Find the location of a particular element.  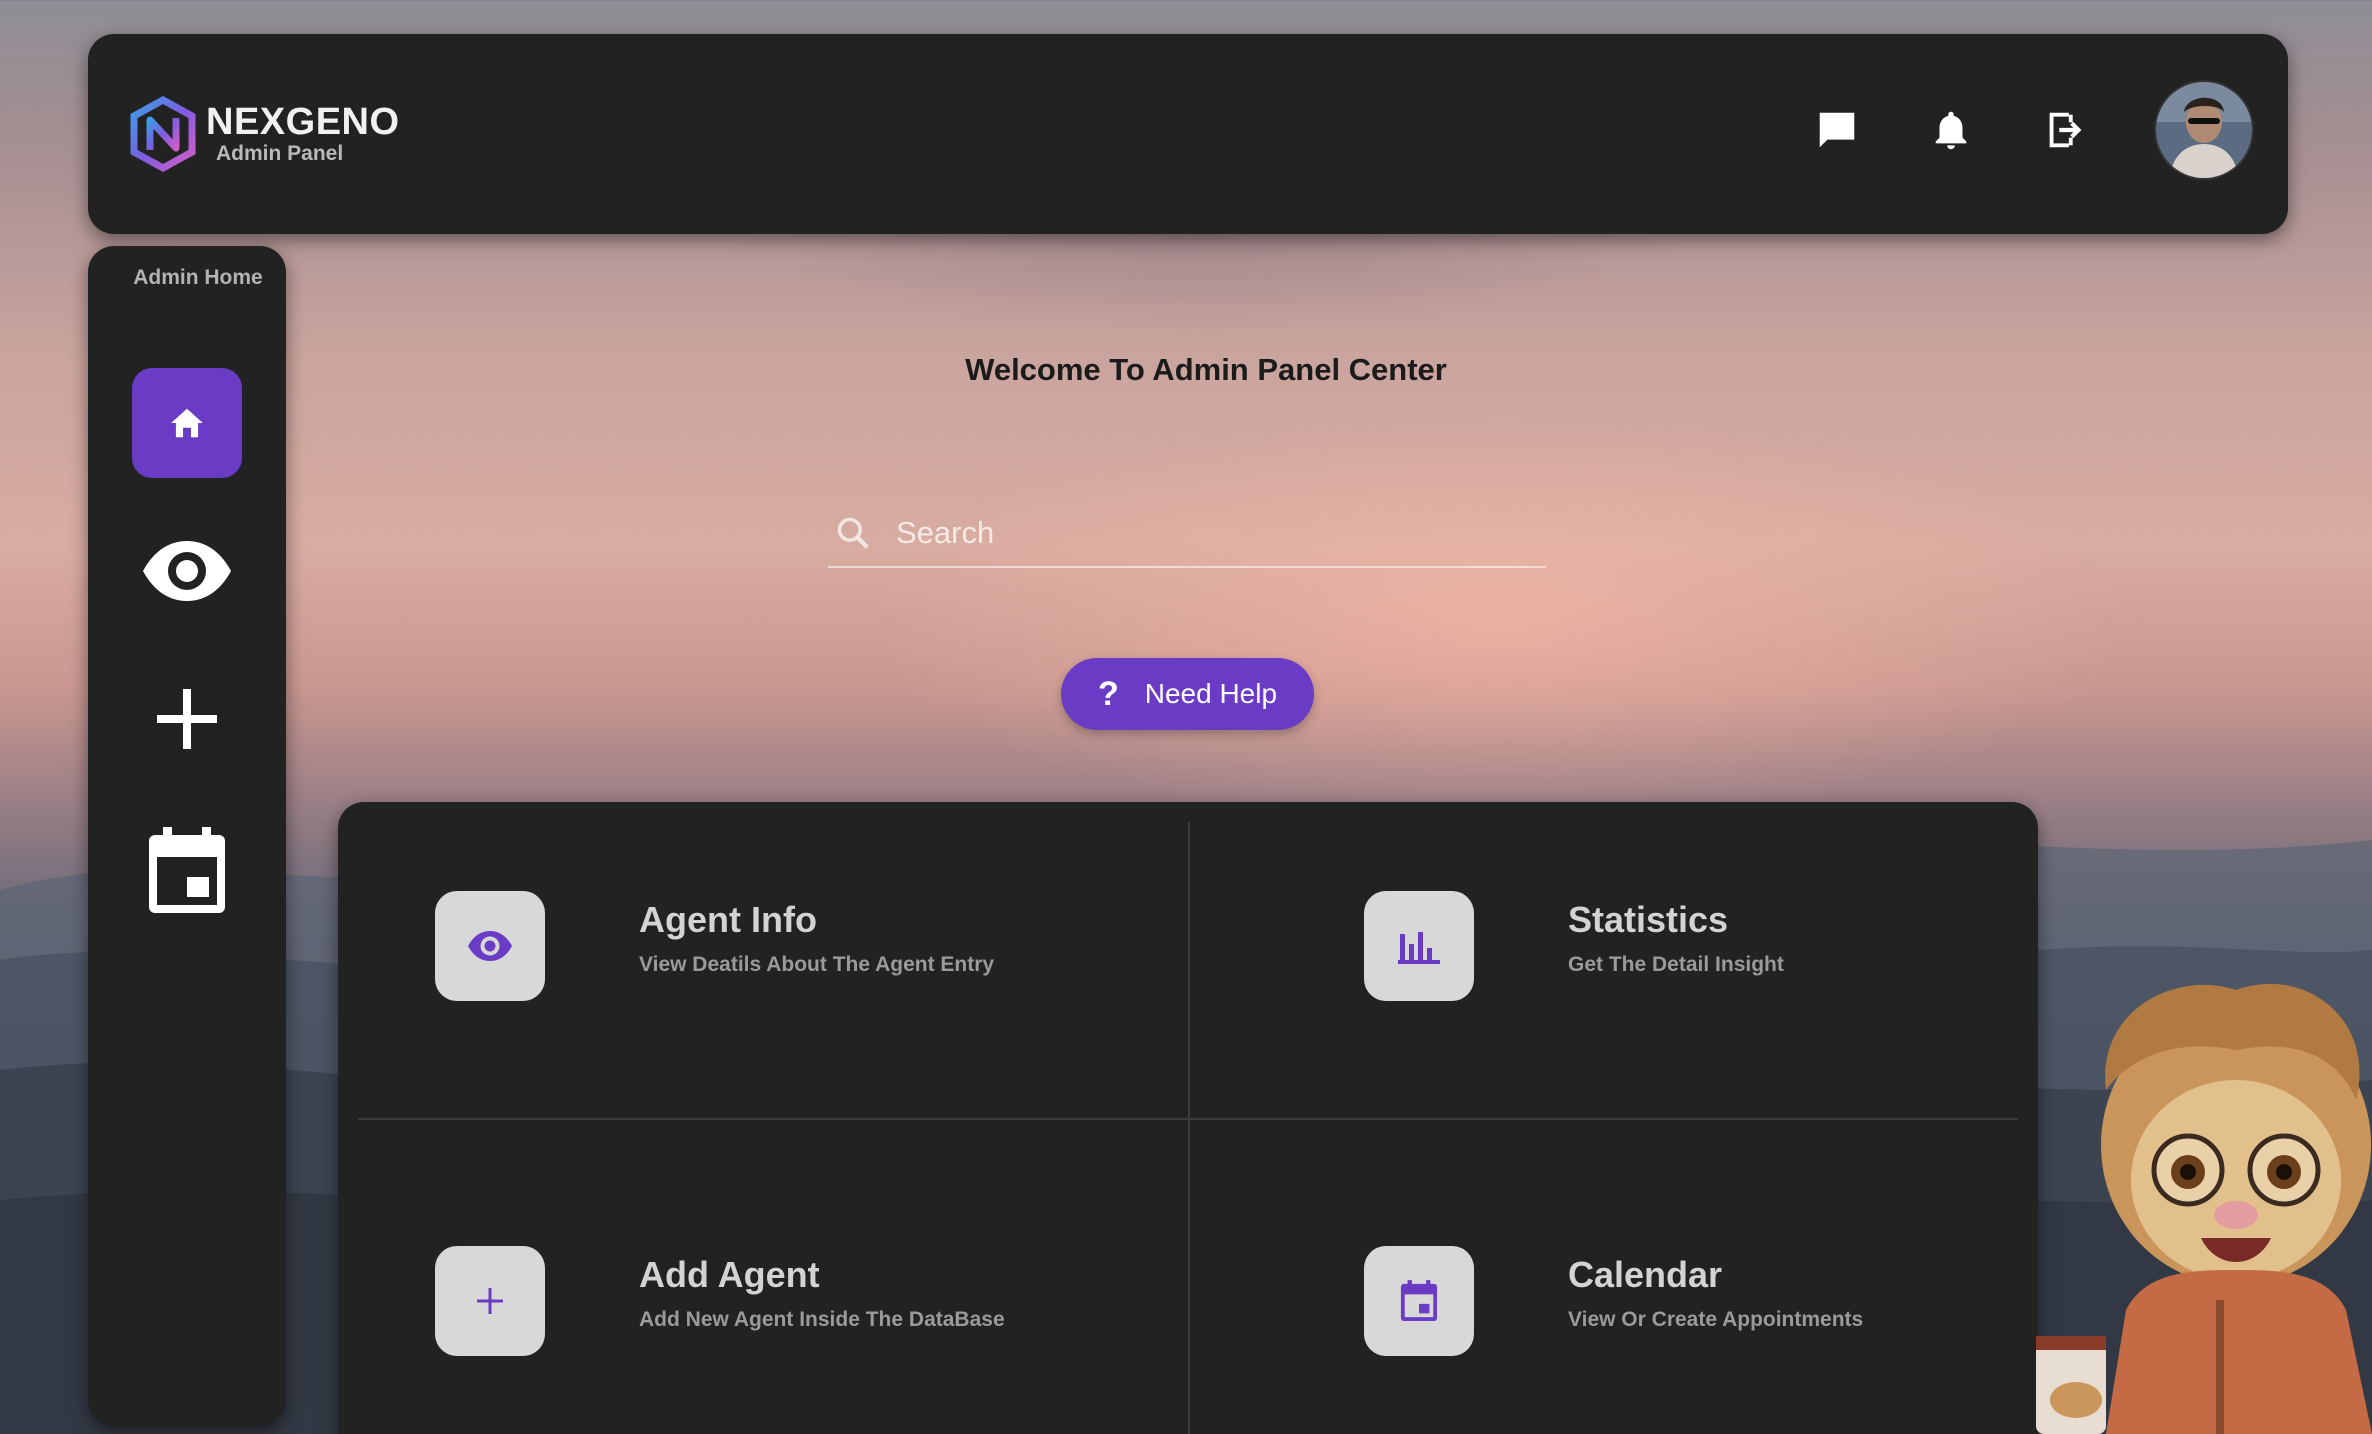

sidebar-title: Admin Home is located at coordinates (198, 277).